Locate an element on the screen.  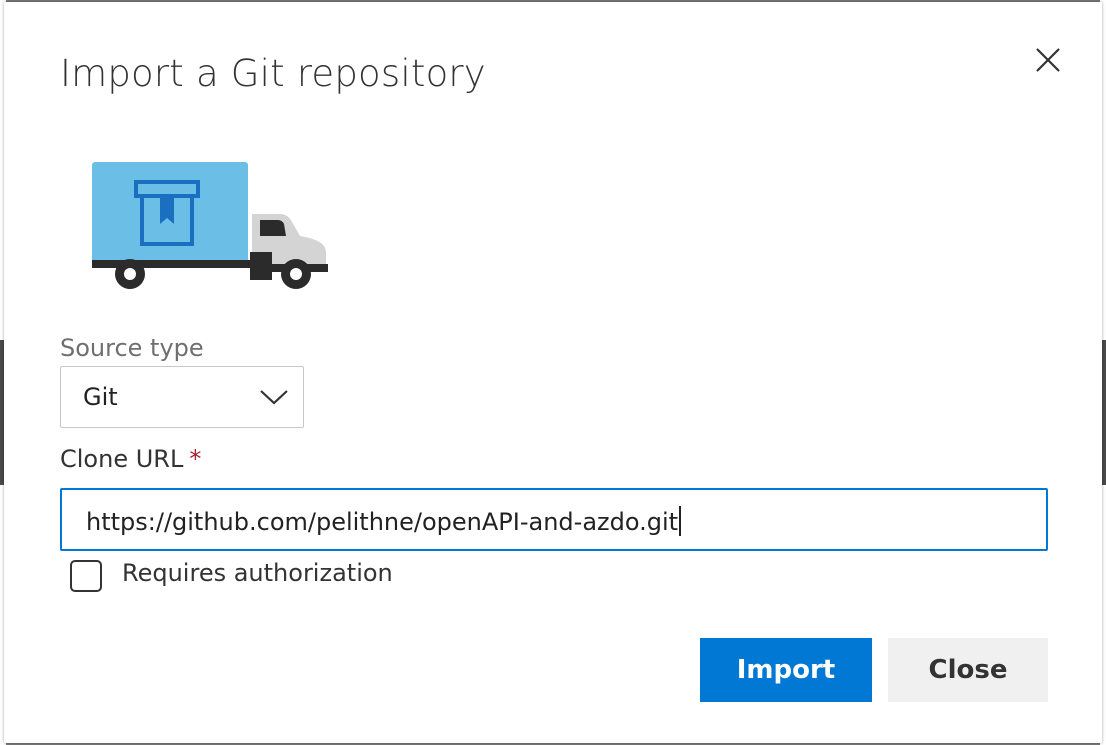
delivery-truck-illustration is located at coordinates (210, 226).